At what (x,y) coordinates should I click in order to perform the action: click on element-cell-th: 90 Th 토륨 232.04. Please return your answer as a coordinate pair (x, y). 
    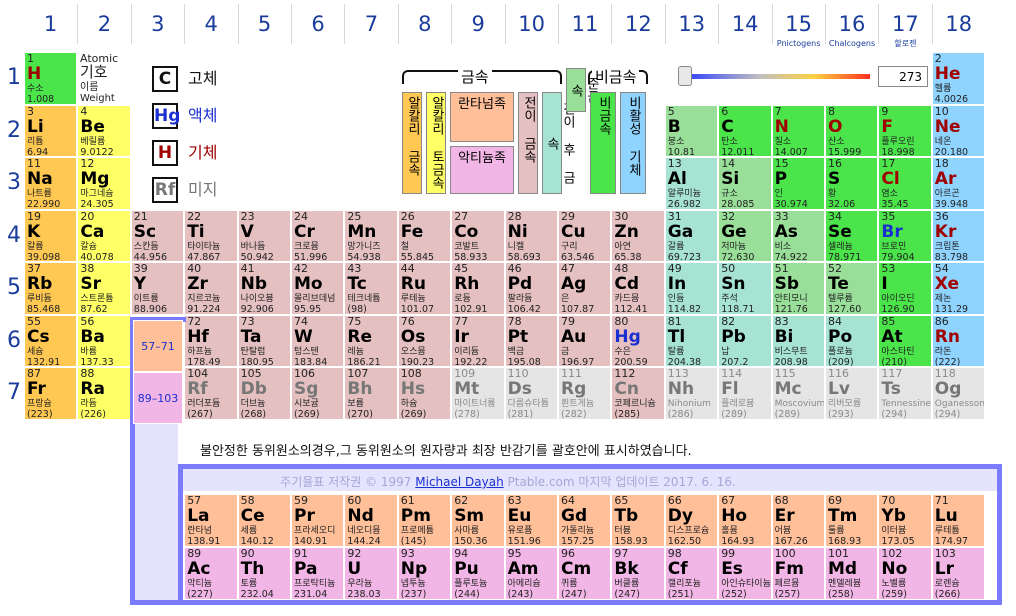
    Looking at the image, I should click on (264, 573).